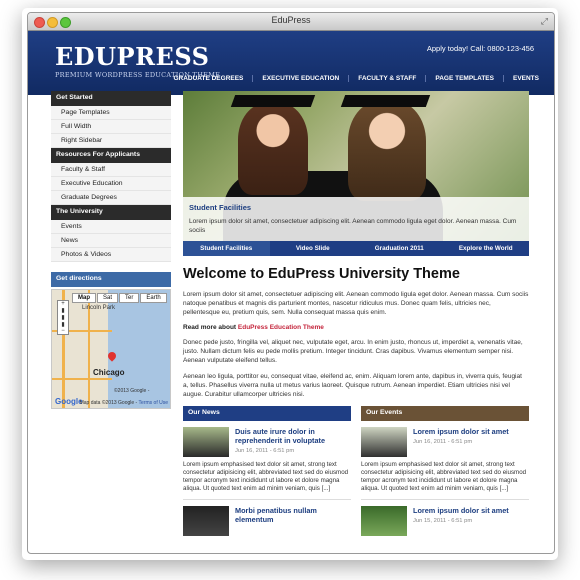 The image size is (580, 580). Describe the element at coordinates (445, 413) in the screenshot. I see `events-heading: Our Events` at that location.